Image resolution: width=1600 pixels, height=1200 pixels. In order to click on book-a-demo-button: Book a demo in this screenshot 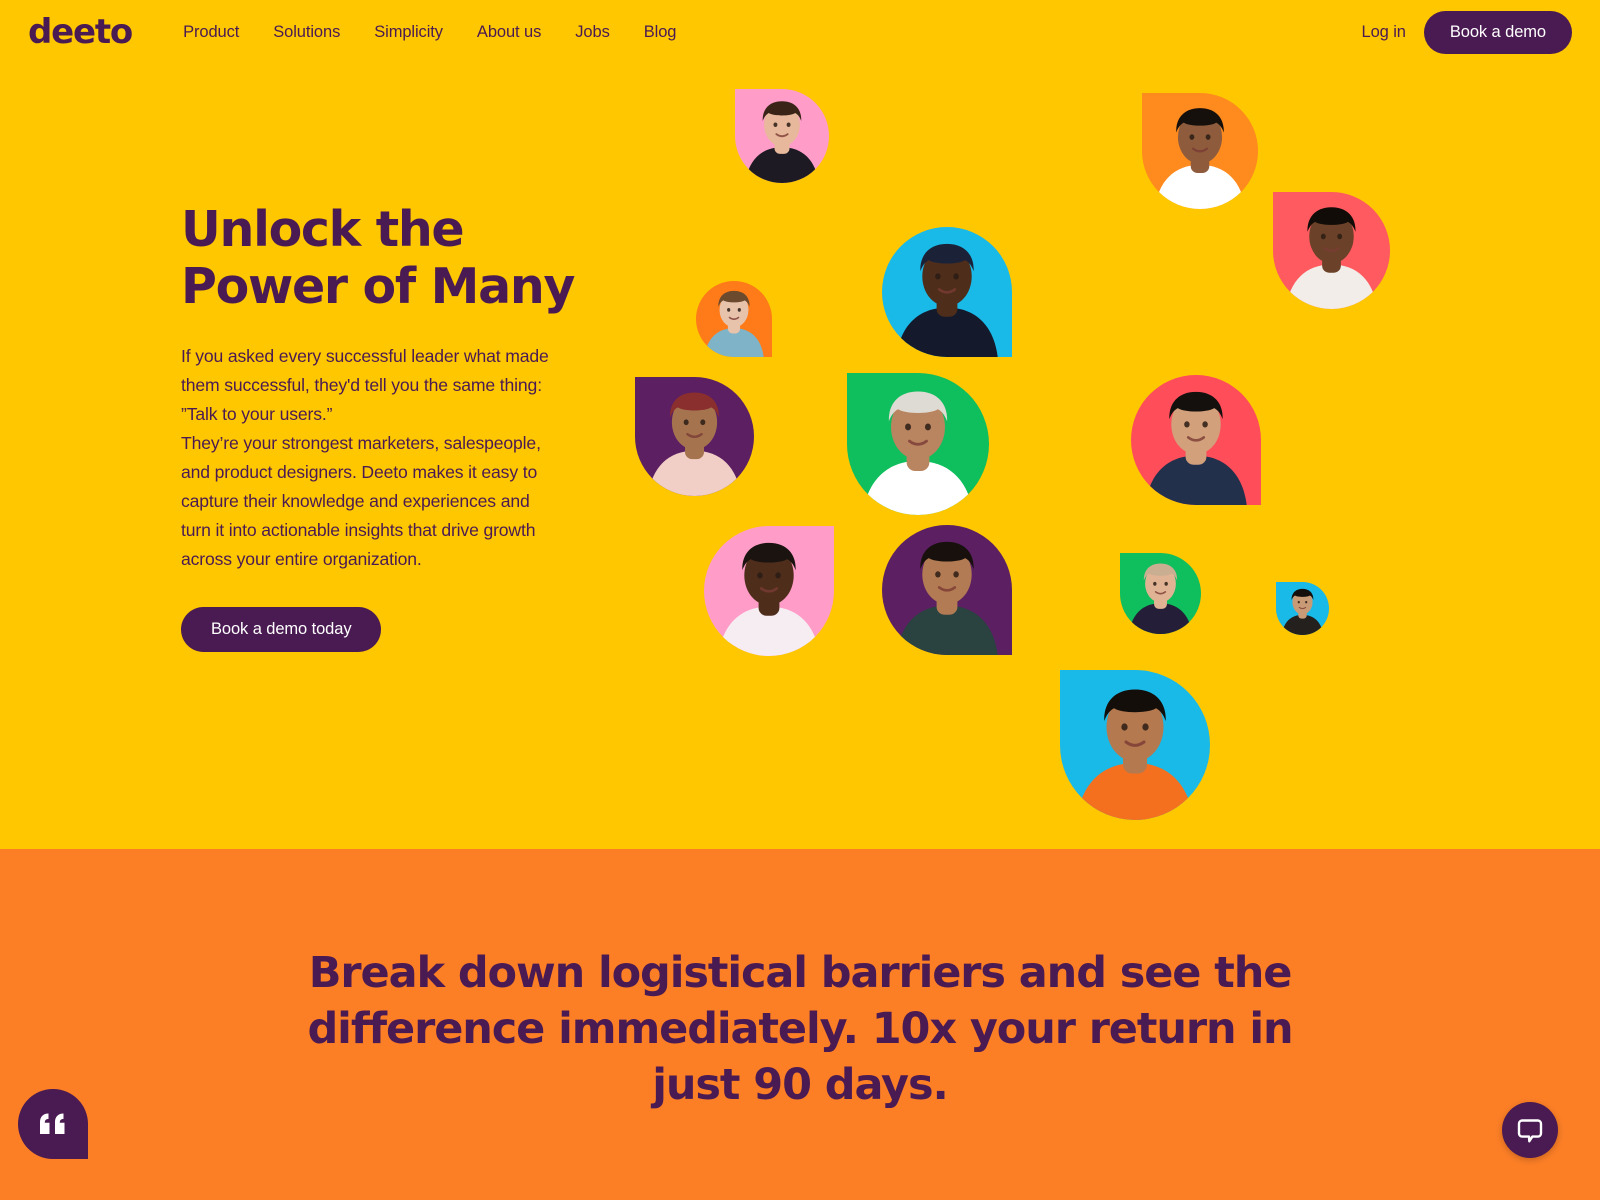, I will do `click(1497, 32)`.